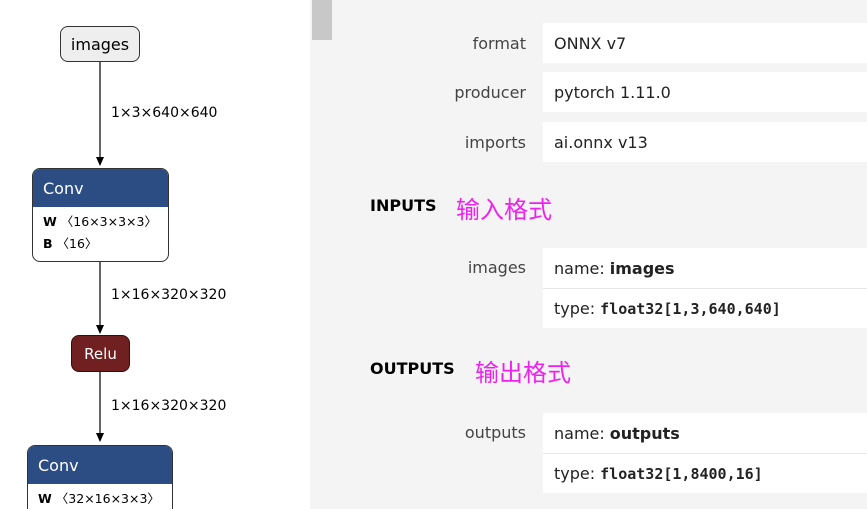 This screenshot has height=509, width=867. Describe the element at coordinates (164, 113) in the screenshot. I see `edge-label-1: 1×3×640×640` at that location.